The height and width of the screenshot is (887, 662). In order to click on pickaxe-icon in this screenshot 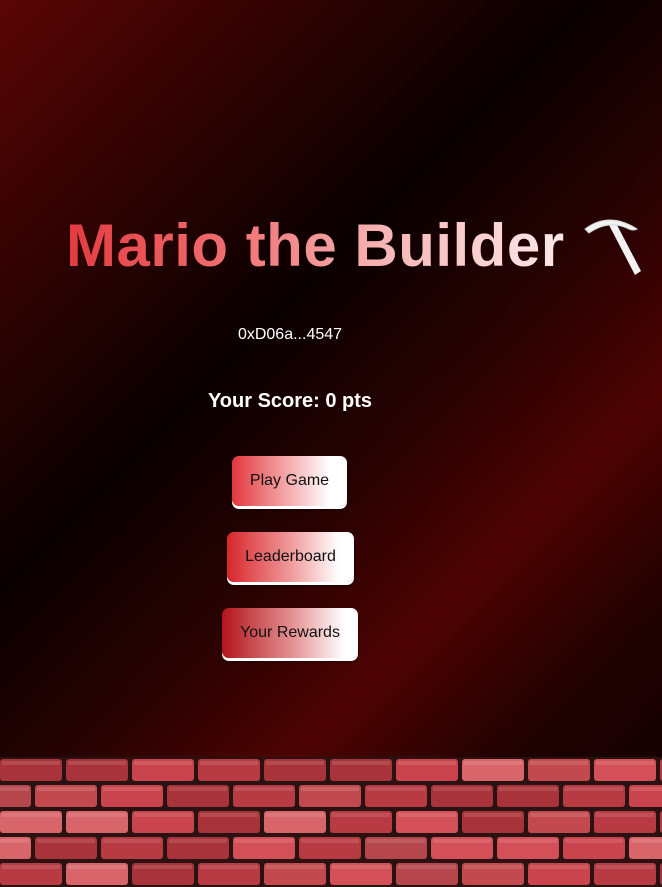, I will do `click(611, 245)`.